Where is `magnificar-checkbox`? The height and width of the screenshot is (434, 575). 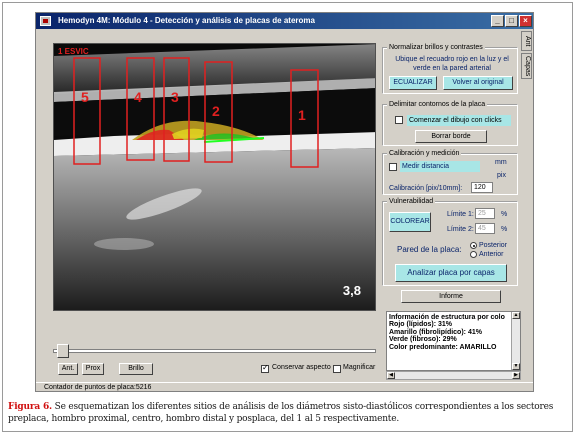
magnificar-checkbox is located at coordinates (337, 369).